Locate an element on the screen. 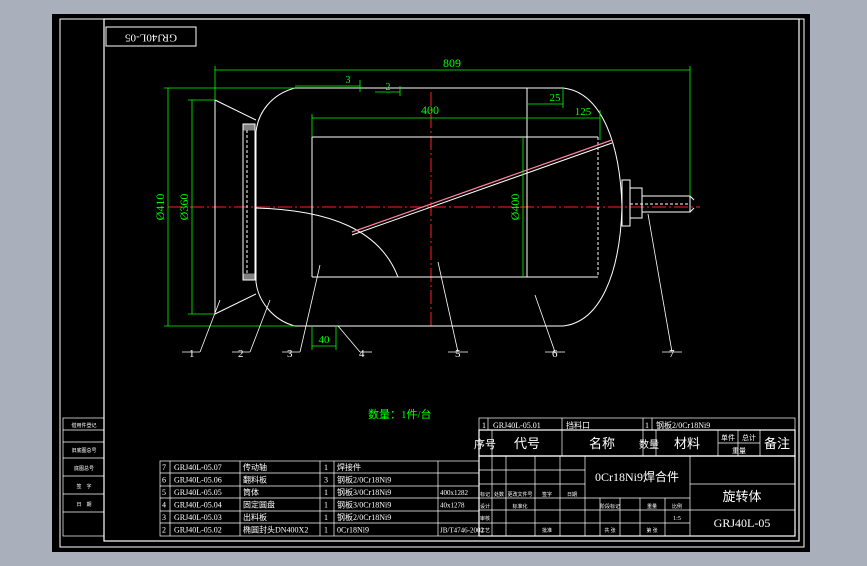 Image resolution: width=867 pixels, height=566 pixels. bom-cell-remark: 40x1278 is located at coordinates (452, 506).